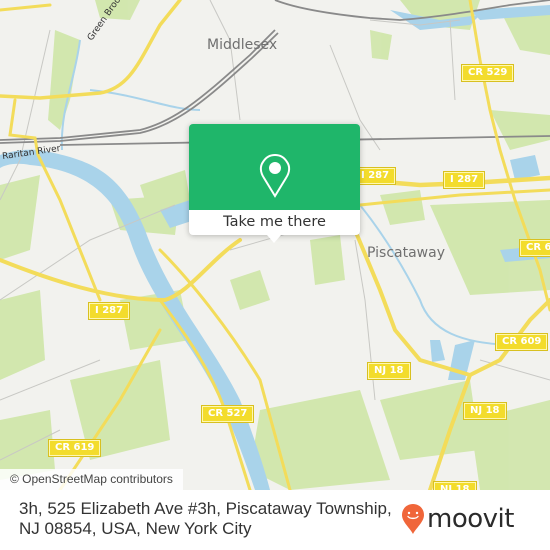  Describe the element at coordinates (274, 222) in the screenshot. I see `take-me-there-button: Take me there` at that location.